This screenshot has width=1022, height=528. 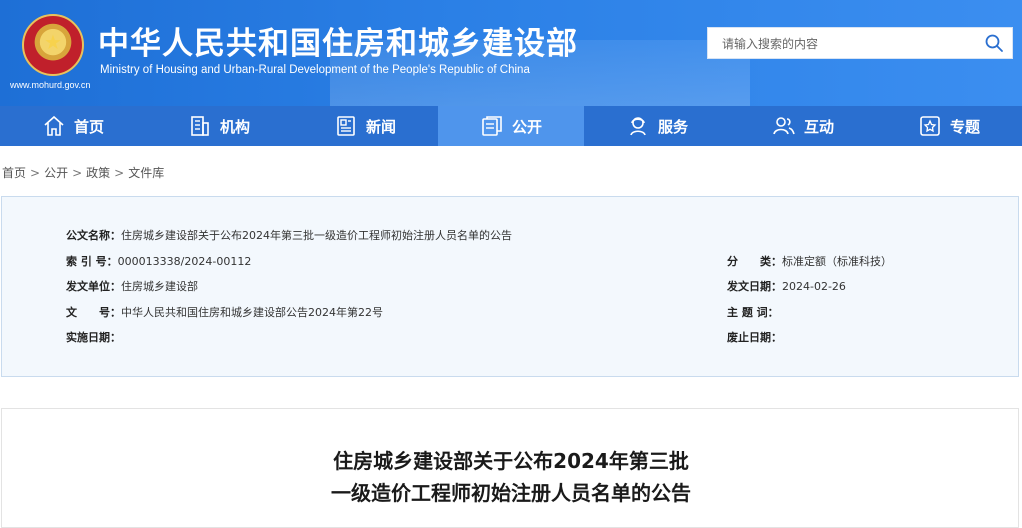 I want to click on meta-label: 索 引 号：, so click(x=92, y=261).